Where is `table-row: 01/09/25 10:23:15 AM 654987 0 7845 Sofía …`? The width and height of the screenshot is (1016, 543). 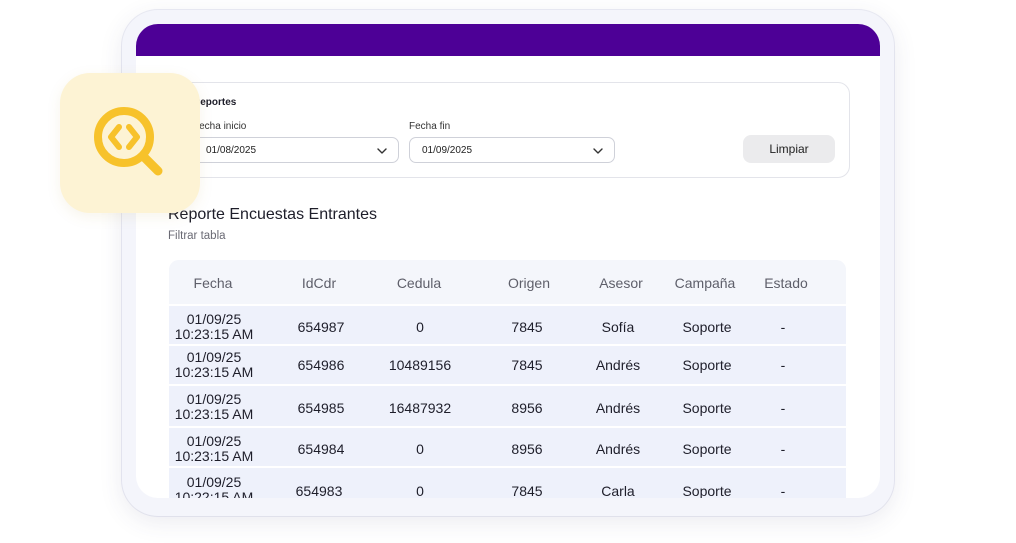 table-row: 01/09/25 10:23:15 AM 654987 0 7845 Sofía … is located at coordinates (507, 324).